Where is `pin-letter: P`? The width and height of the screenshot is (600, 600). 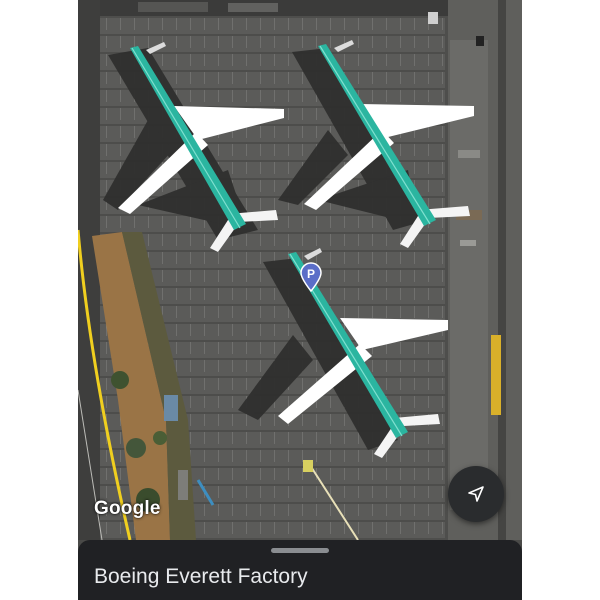 pin-letter: P is located at coordinates (310, 274).